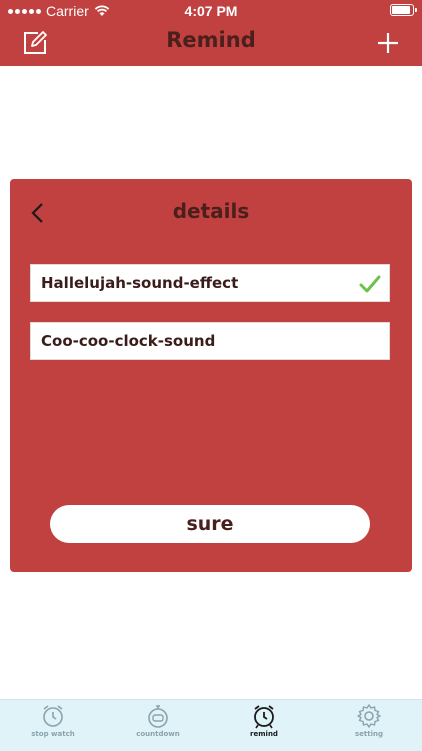 The image size is (422, 751). I want to click on plus-icon, so click(388, 43).